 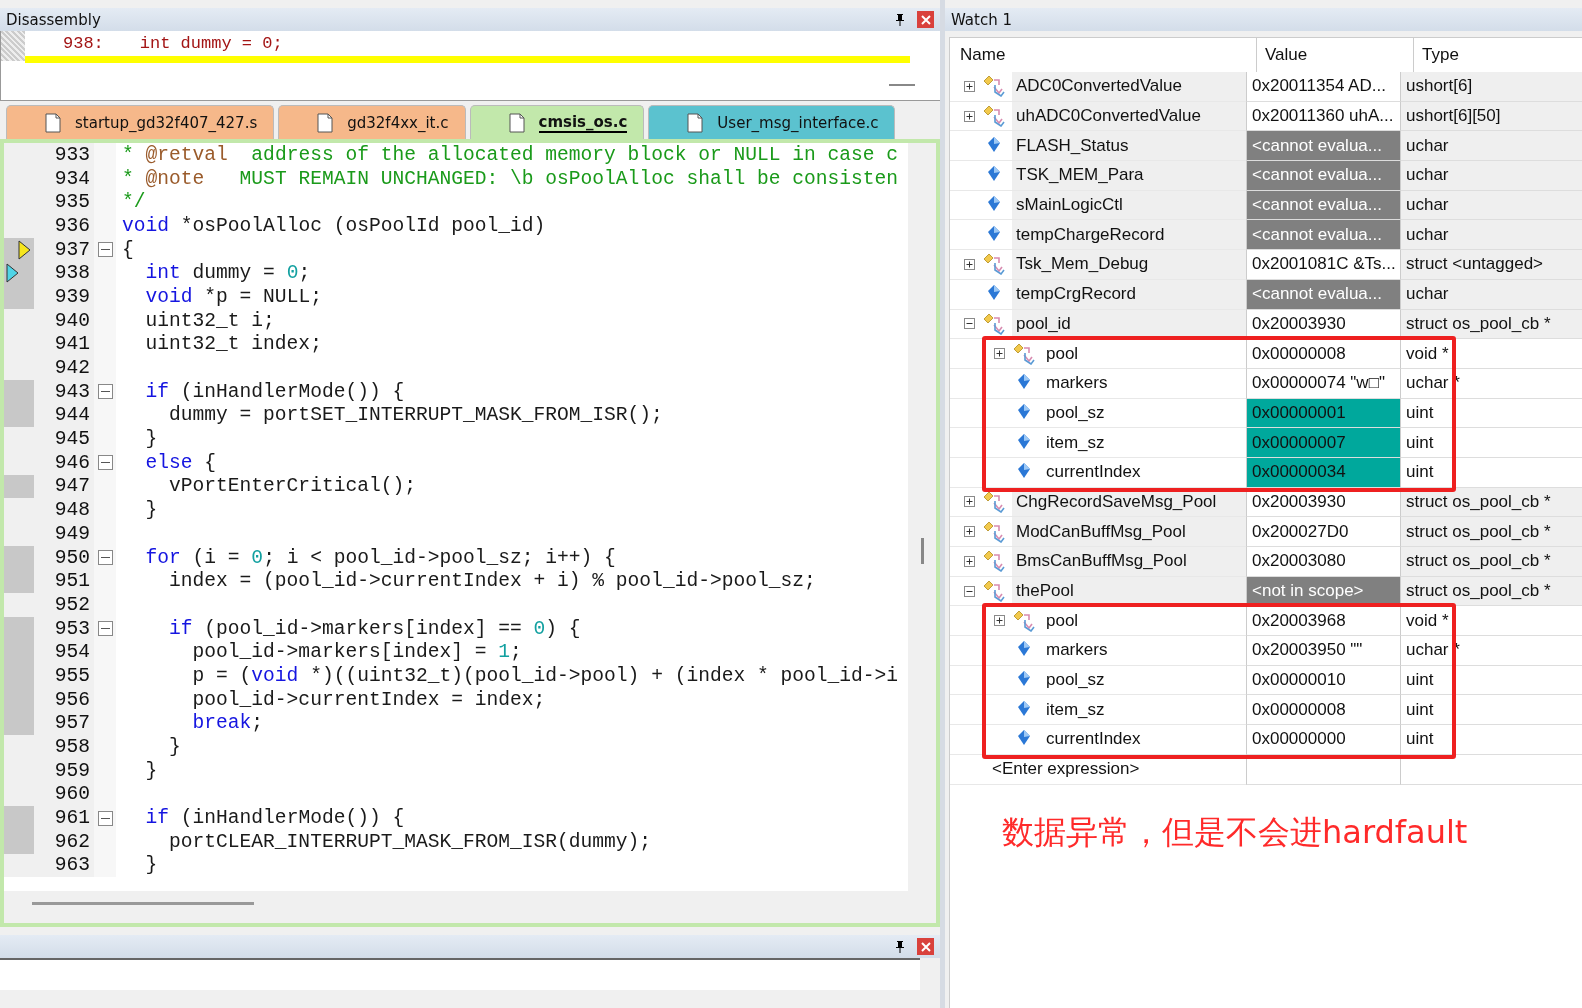 I want to click on enter-expression-field: <Enter expression>, so click(x=1066, y=769).